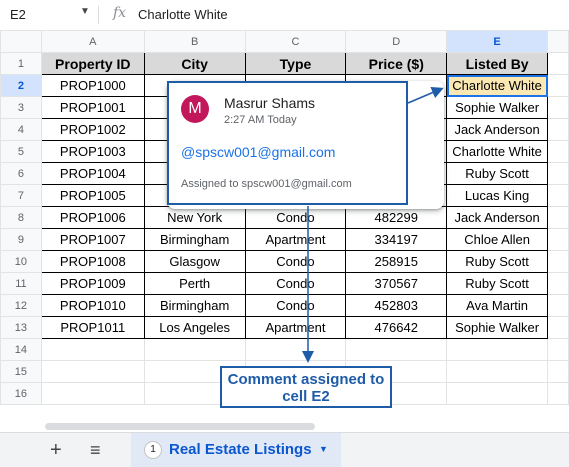  What do you see at coordinates (92, 63) in the screenshot?
I see `table-header-cell: Property ID` at bounding box center [92, 63].